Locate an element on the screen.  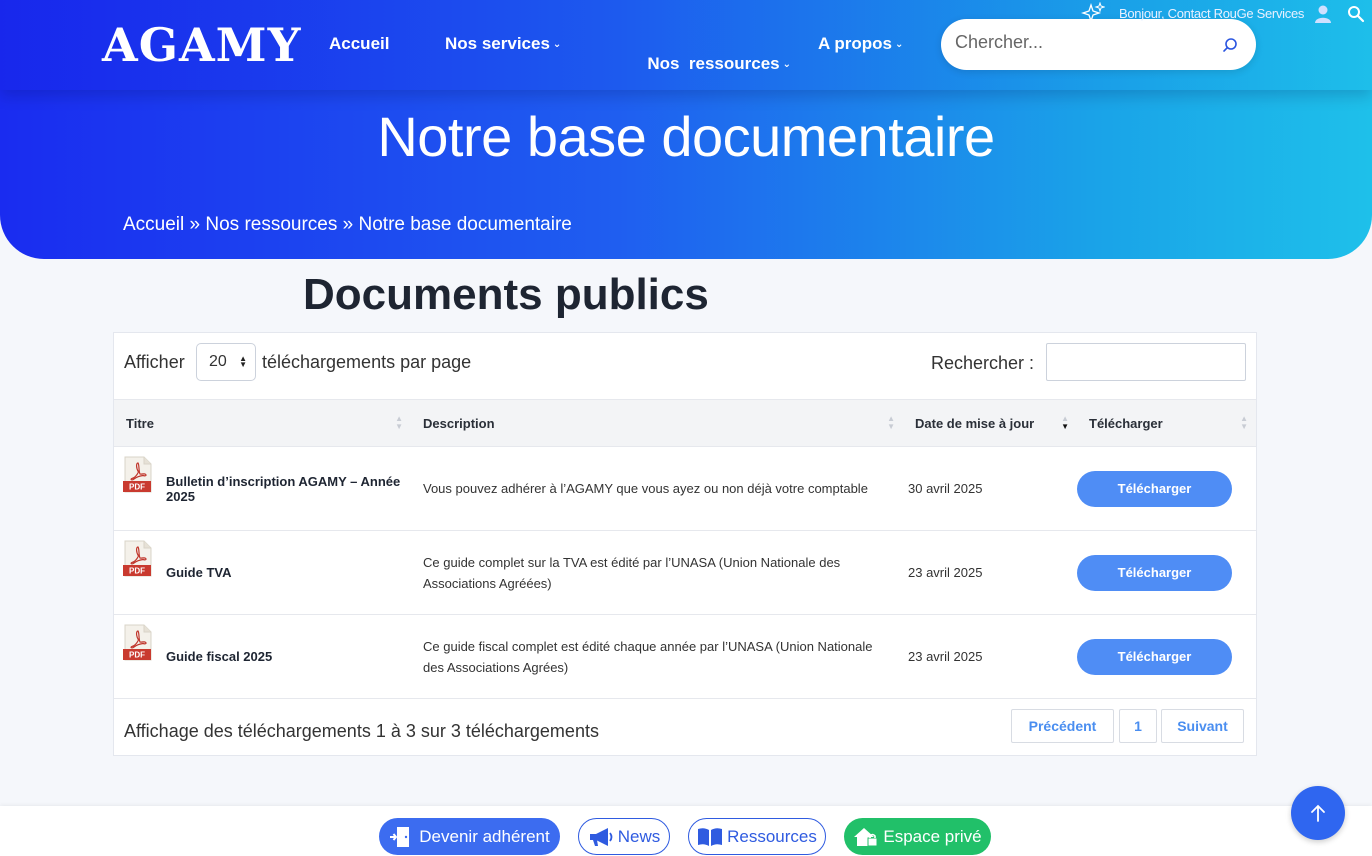
open-book-icon is located at coordinates (710, 836).